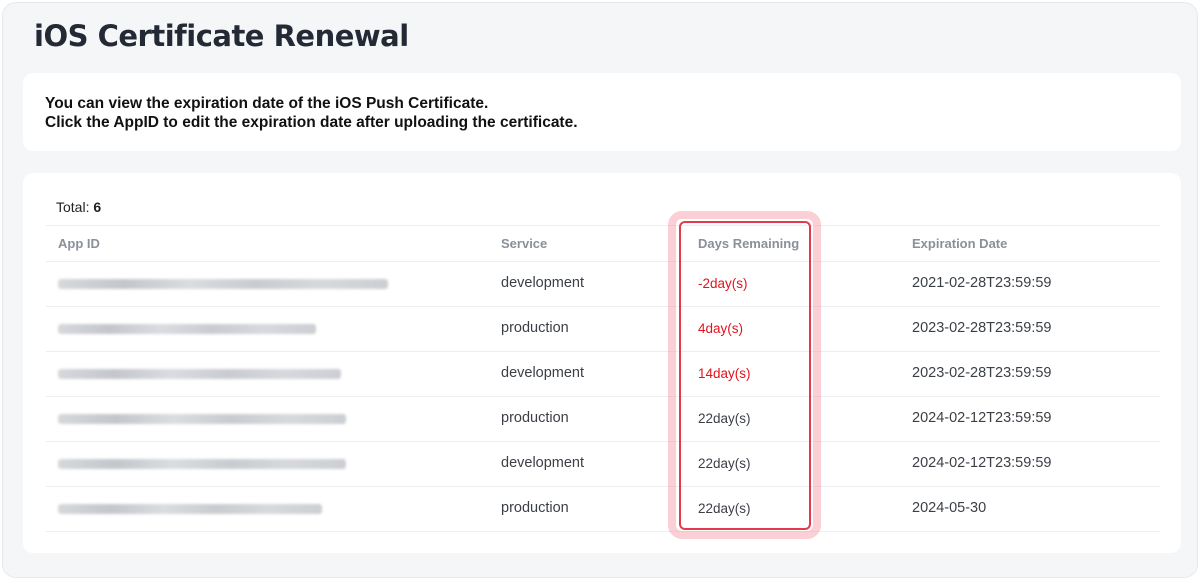 The height and width of the screenshot is (580, 1200). I want to click on header-service: Service, so click(524, 243).